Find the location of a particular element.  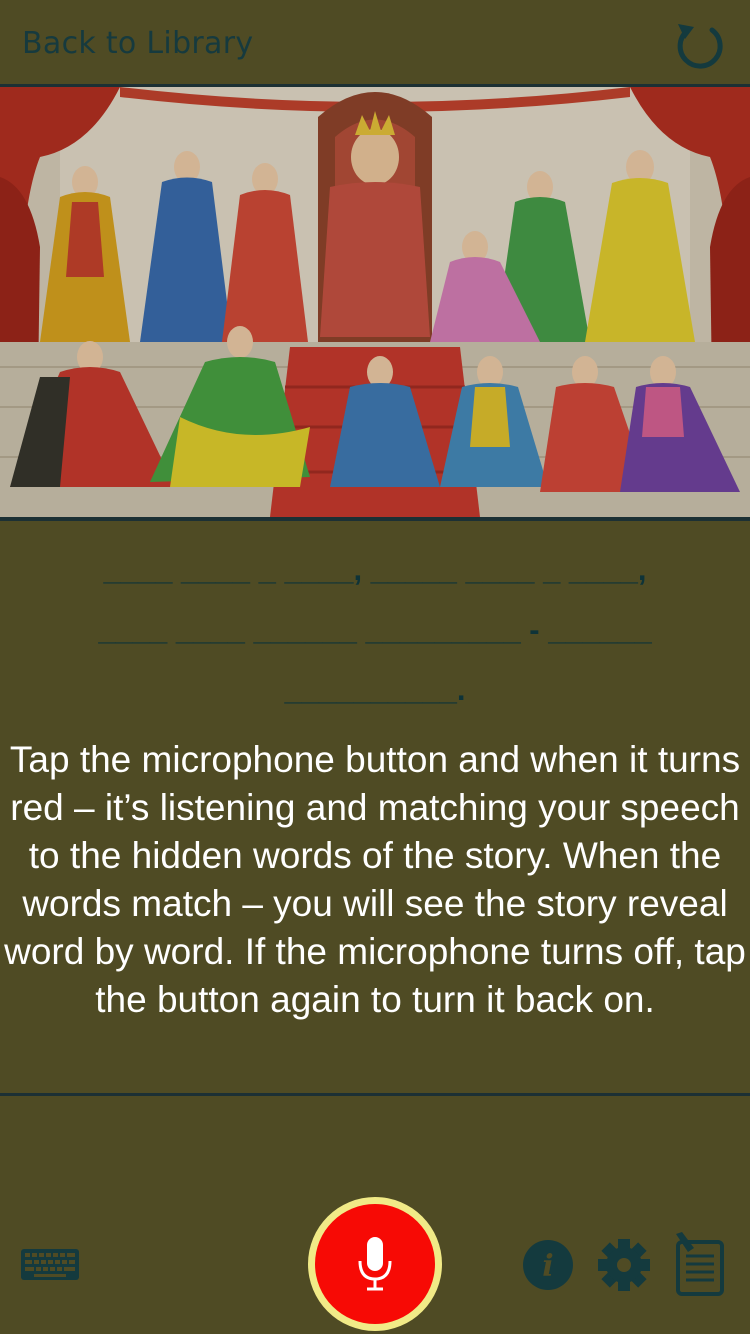

divider is located at coordinates (375, 1094).